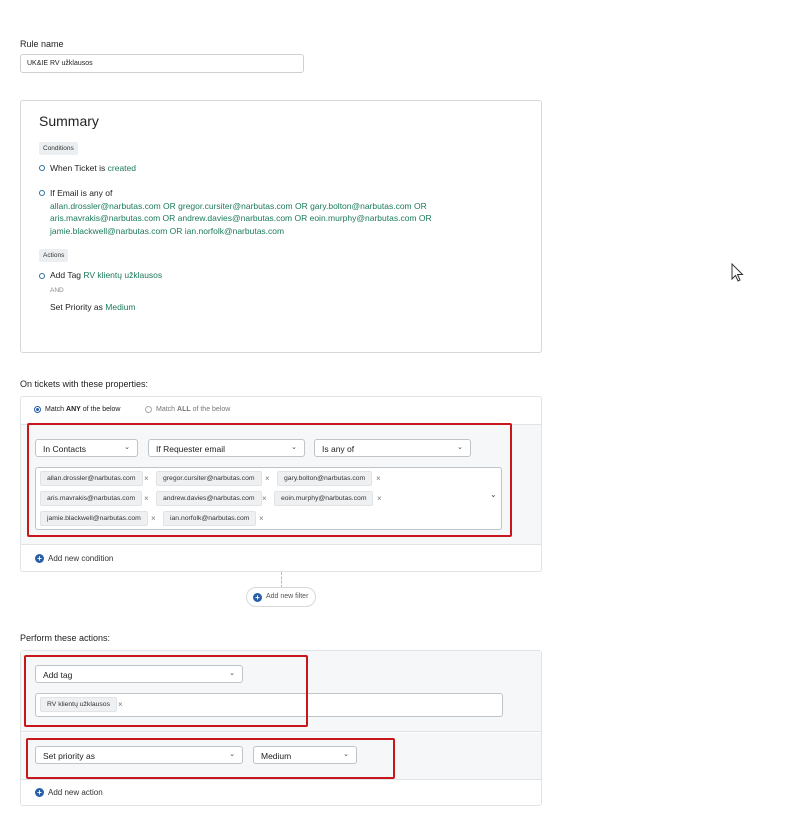 The width and height of the screenshot is (809, 832). Describe the element at coordinates (42, 44) in the screenshot. I see `rule-name-label: Rule name` at that location.